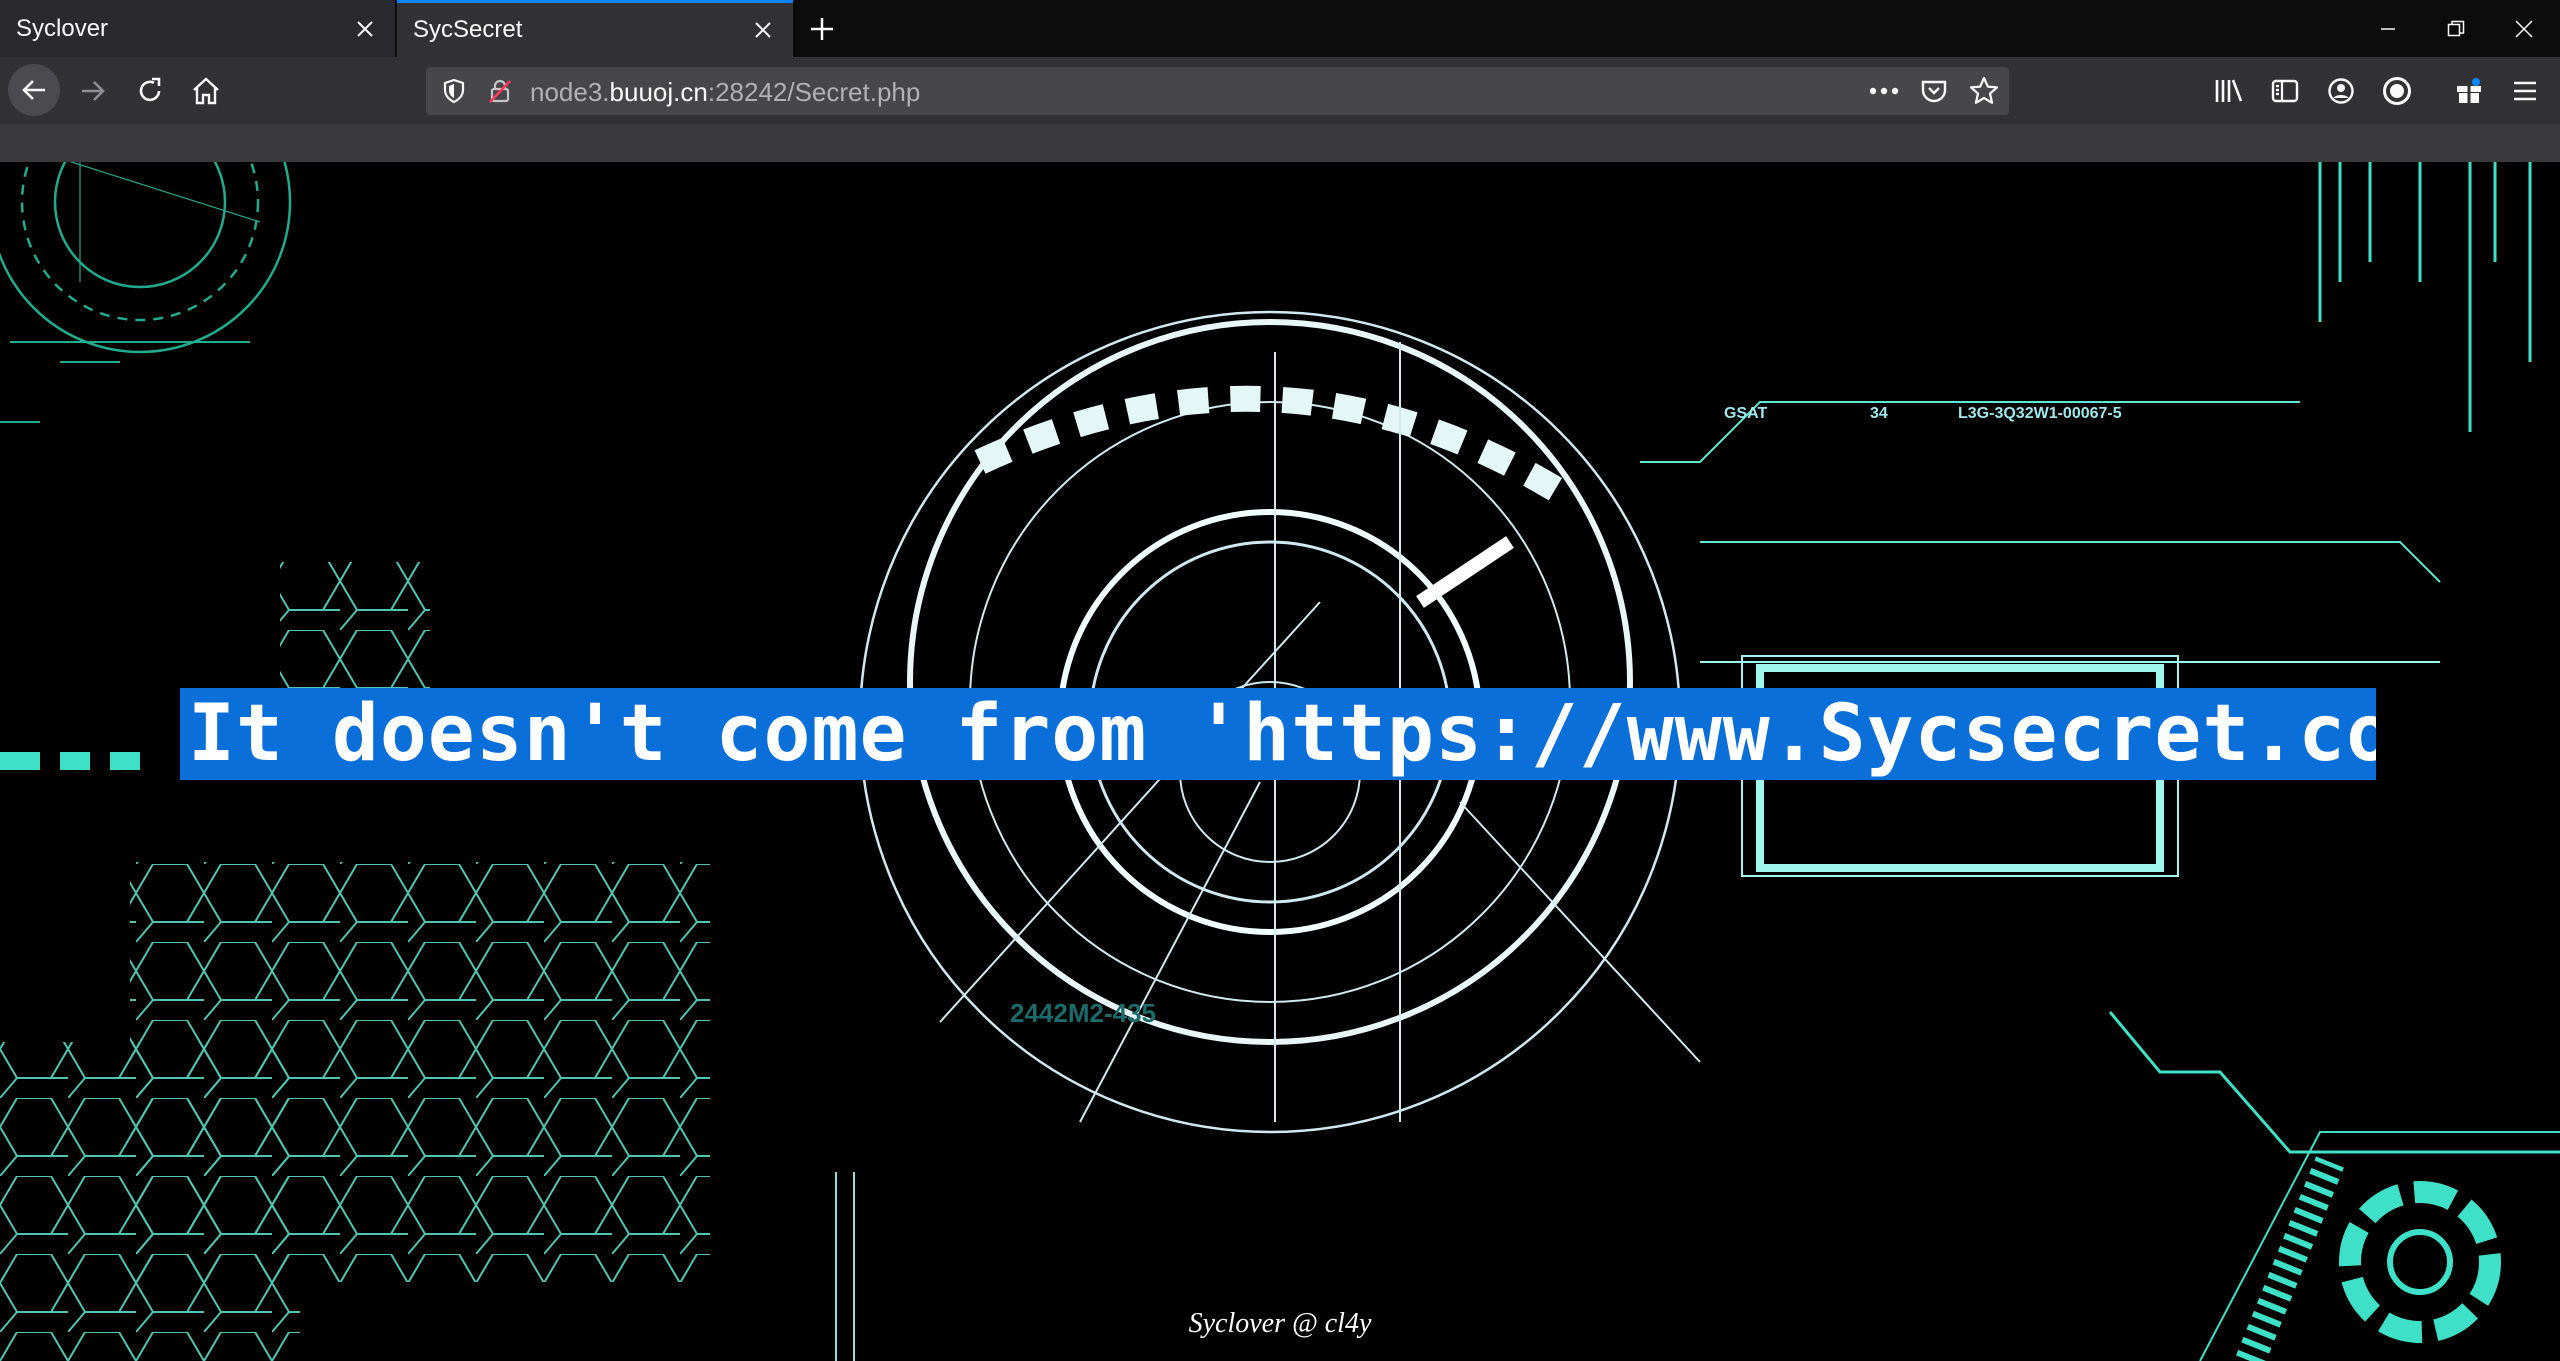  I want to click on restore-button, so click(2456, 28).